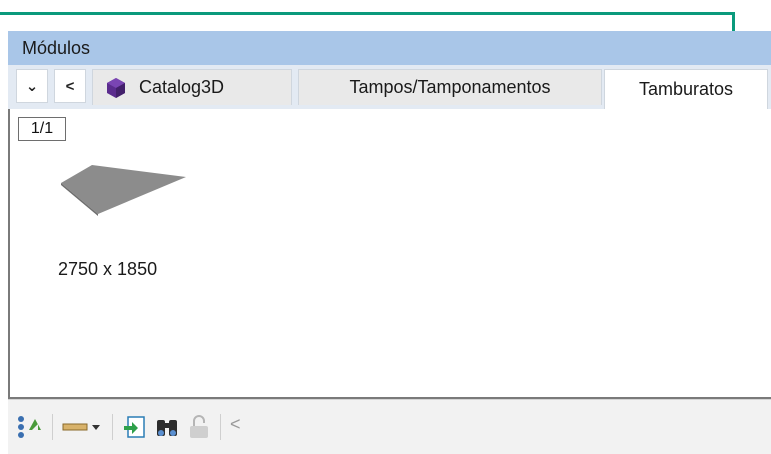 This screenshot has height=454, width=771. I want to click on tab-tamburatos: Tamburatos, so click(686, 89).